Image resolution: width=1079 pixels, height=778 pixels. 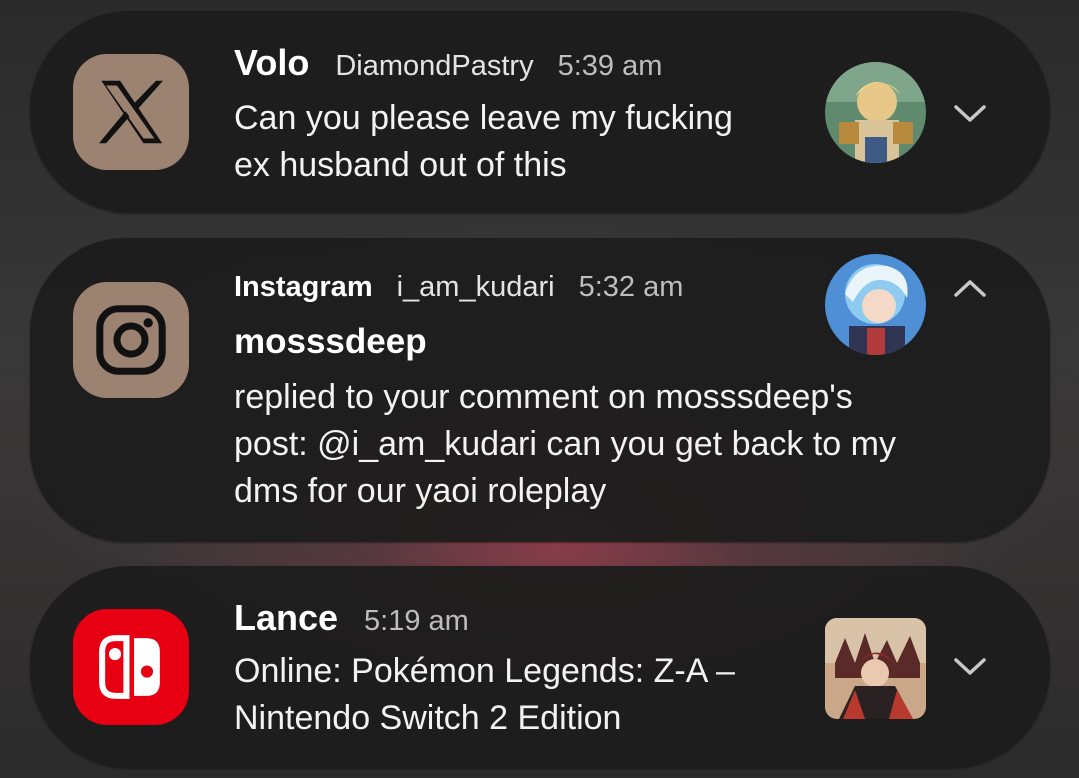 What do you see at coordinates (483, 118) in the screenshot?
I see `body-line: Can you please leave my fucking` at bounding box center [483, 118].